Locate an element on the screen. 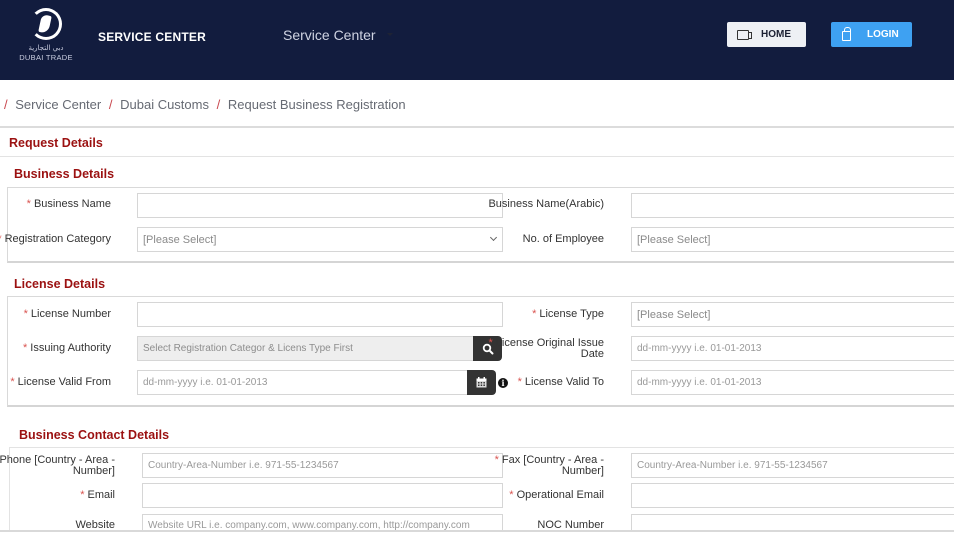 This screenshot has width=978, height=543. license-valid-to-label: * License Valid To is located at coordinates (560, 382).